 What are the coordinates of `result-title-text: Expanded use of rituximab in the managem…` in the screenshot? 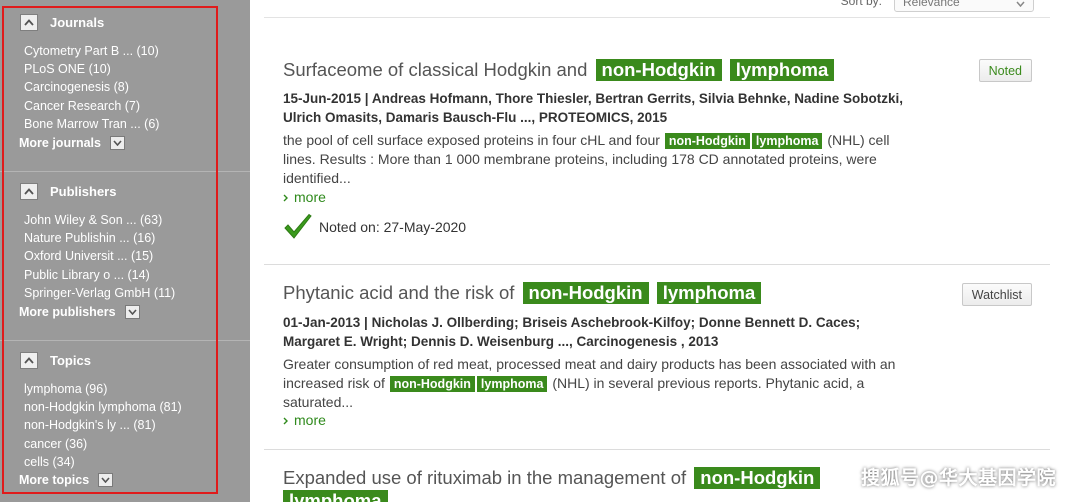 It's located at (485, 477).